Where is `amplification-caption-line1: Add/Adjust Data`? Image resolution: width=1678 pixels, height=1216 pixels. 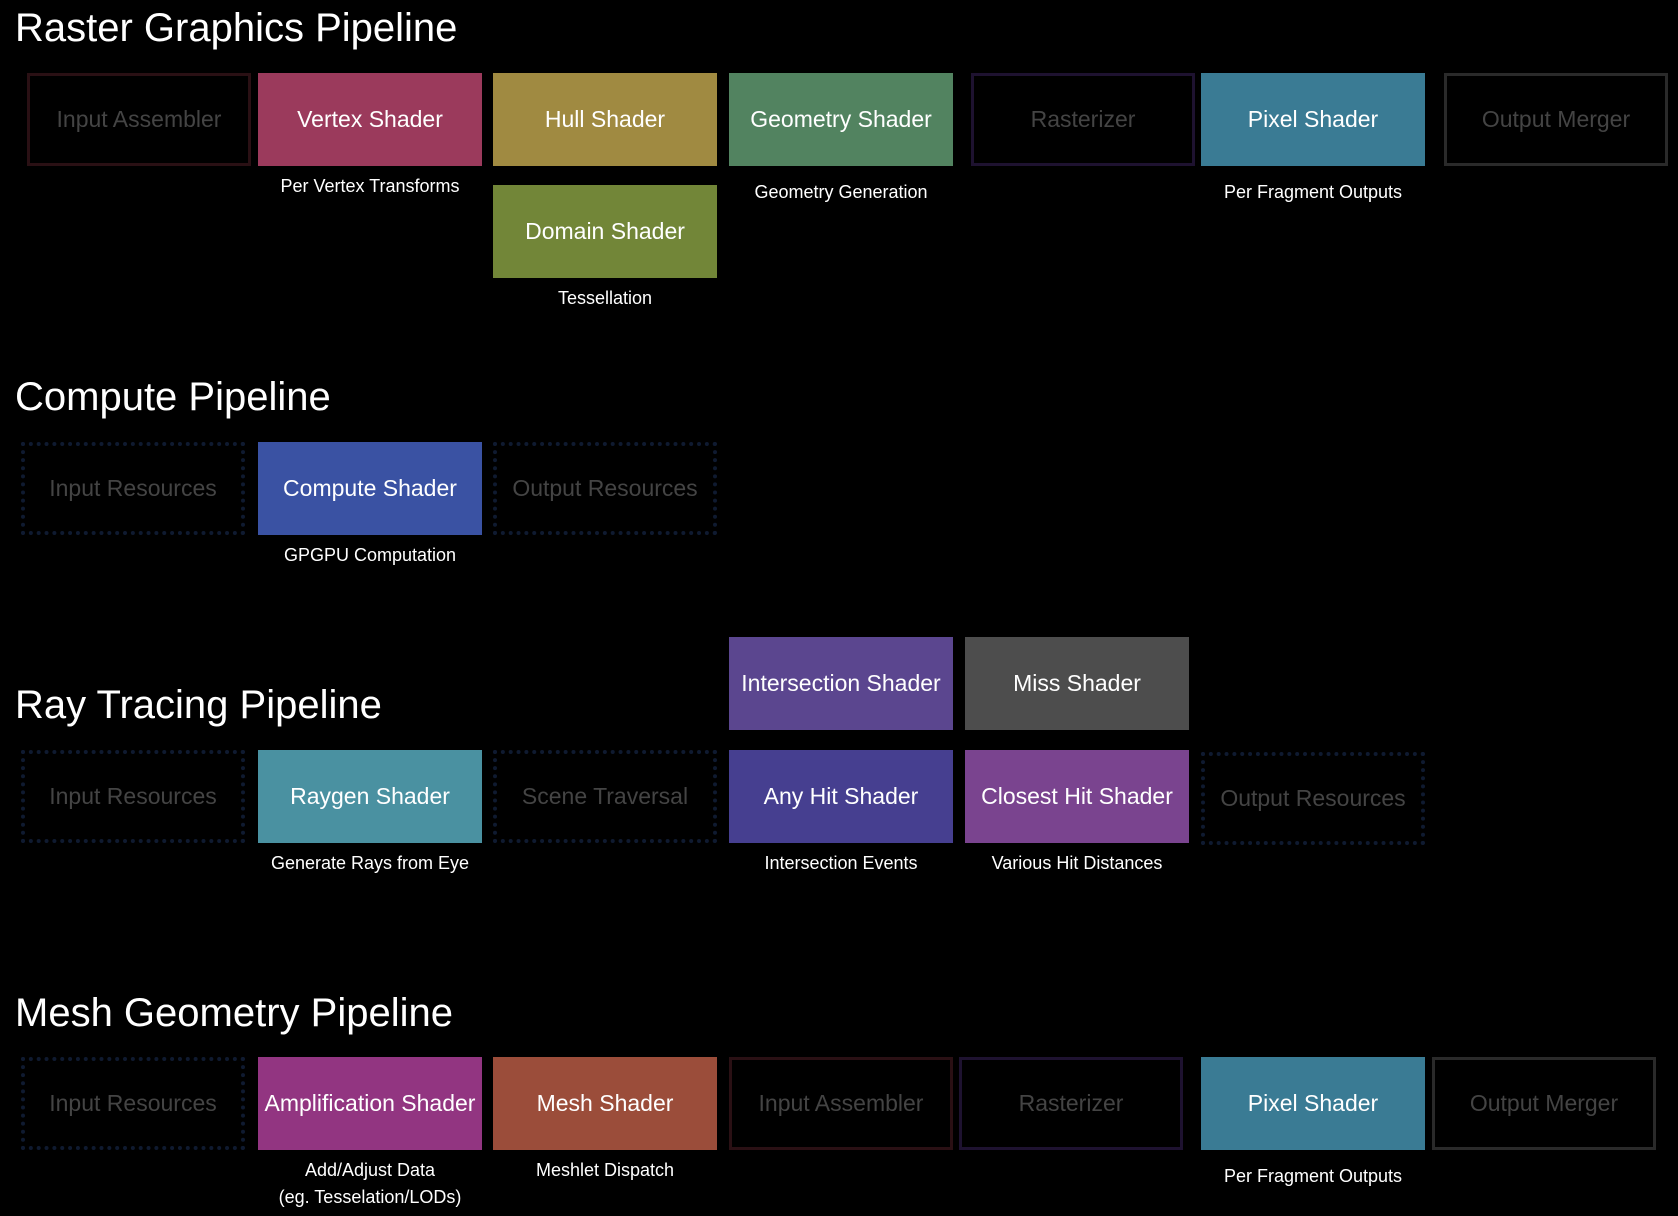 amplification-caption-line1: Add/Adjust Data is located at coordinates (370, 1170).